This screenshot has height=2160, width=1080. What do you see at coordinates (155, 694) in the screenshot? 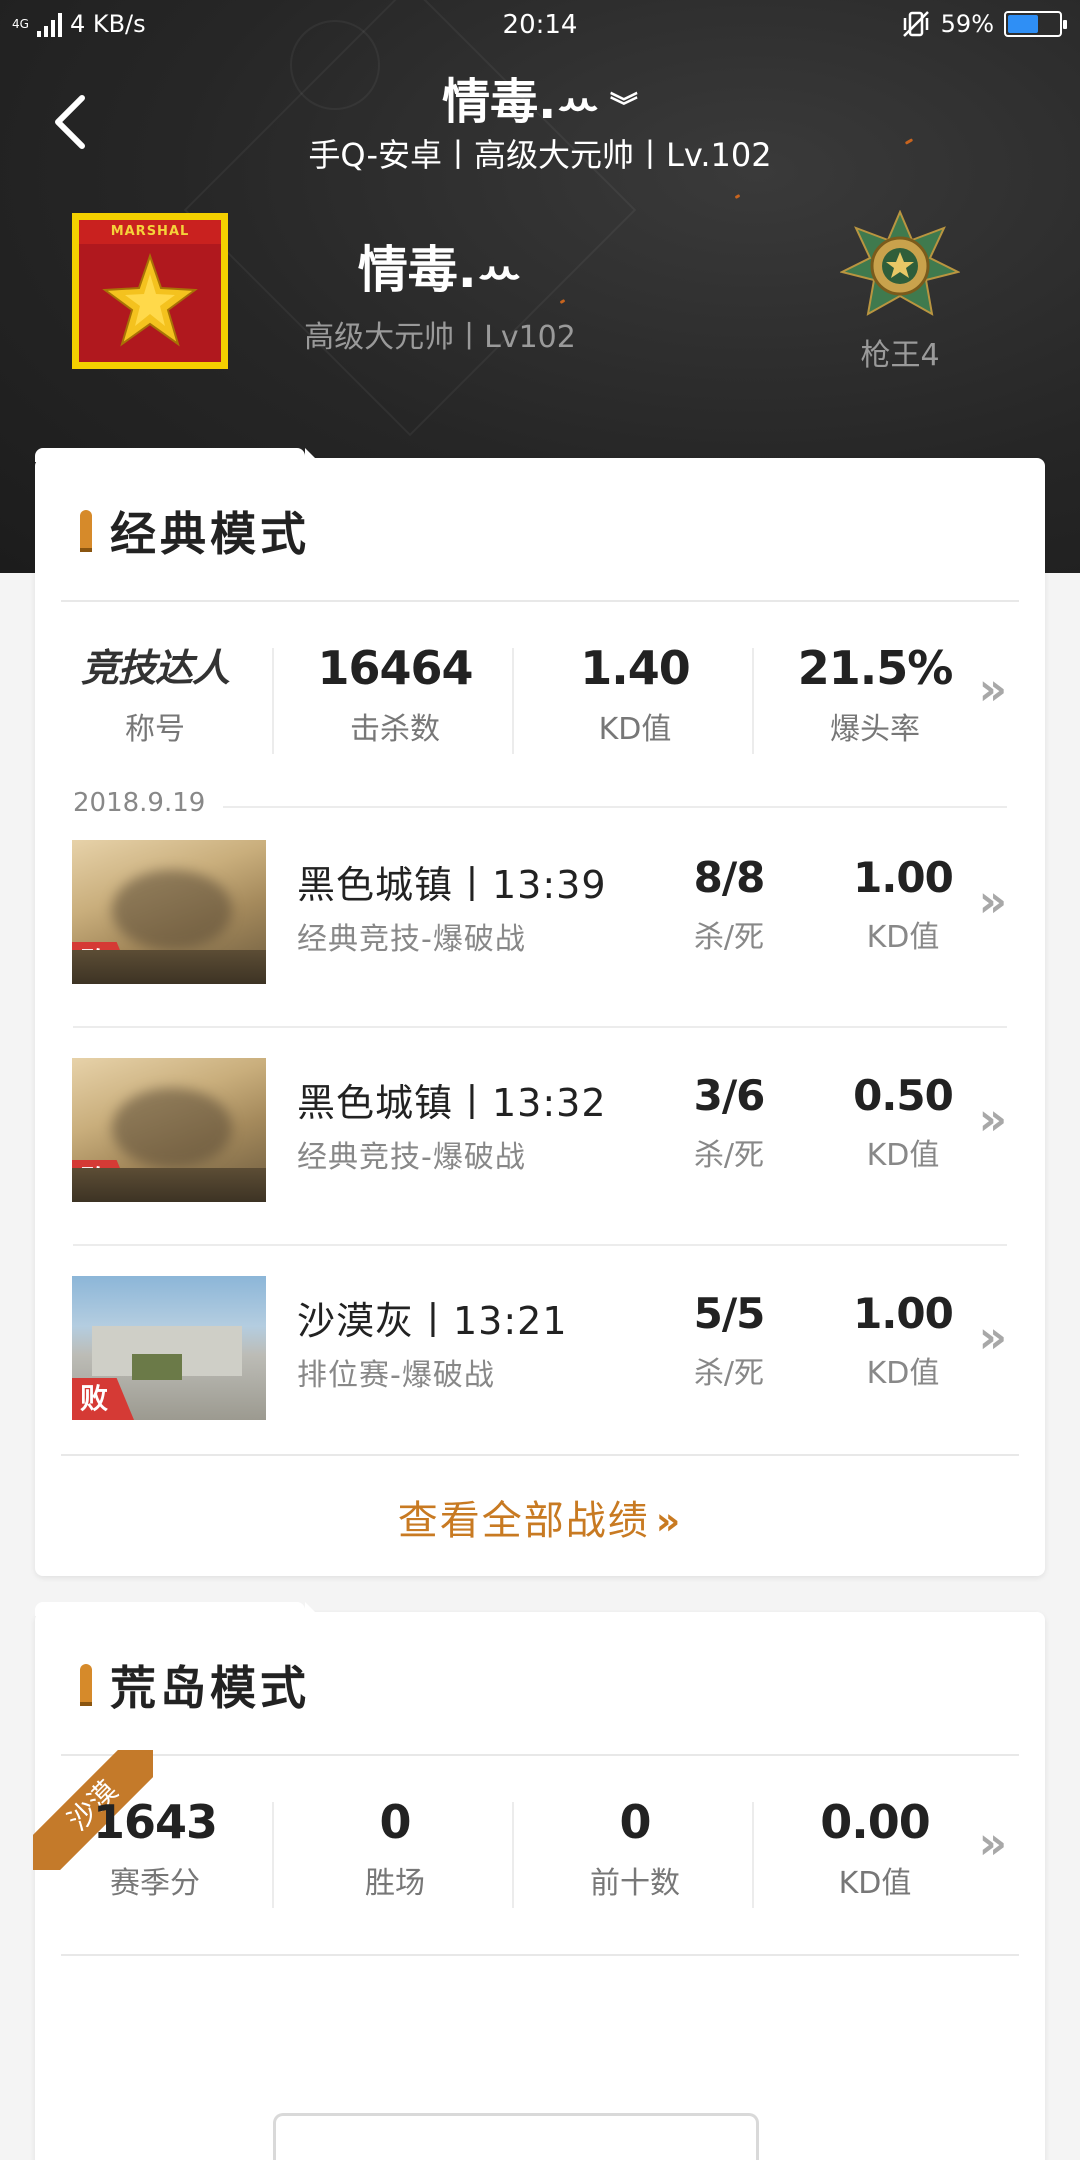
I see `stat-title: 竞技达人 称号` at bounding box center [155, 694].